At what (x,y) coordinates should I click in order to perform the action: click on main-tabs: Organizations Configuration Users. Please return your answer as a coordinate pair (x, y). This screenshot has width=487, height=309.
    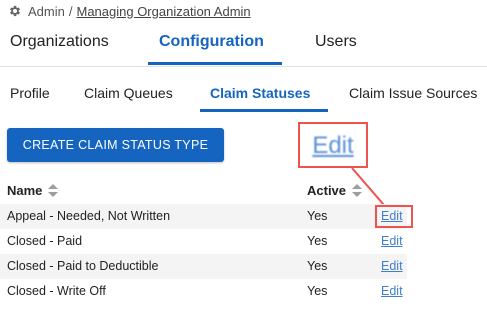
    Looking at the image, I should click on (243, 46).